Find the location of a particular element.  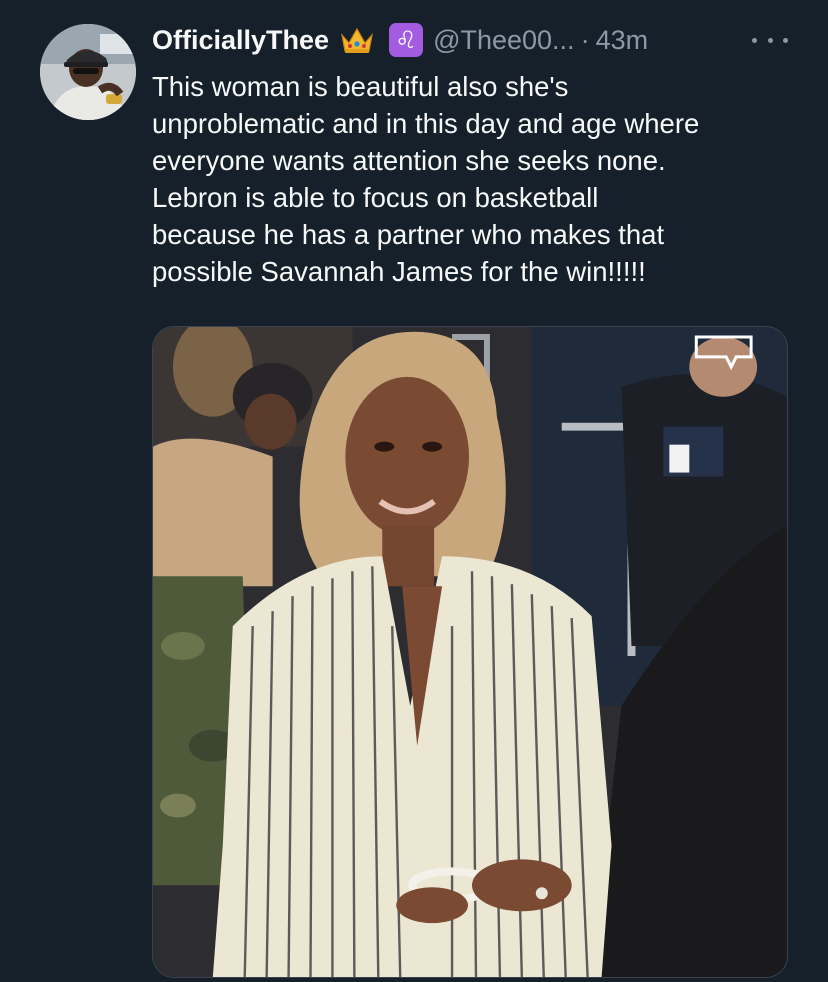

tweet-text-line: Lebron is able to focus on basketball is located at coordinates (375, 197).